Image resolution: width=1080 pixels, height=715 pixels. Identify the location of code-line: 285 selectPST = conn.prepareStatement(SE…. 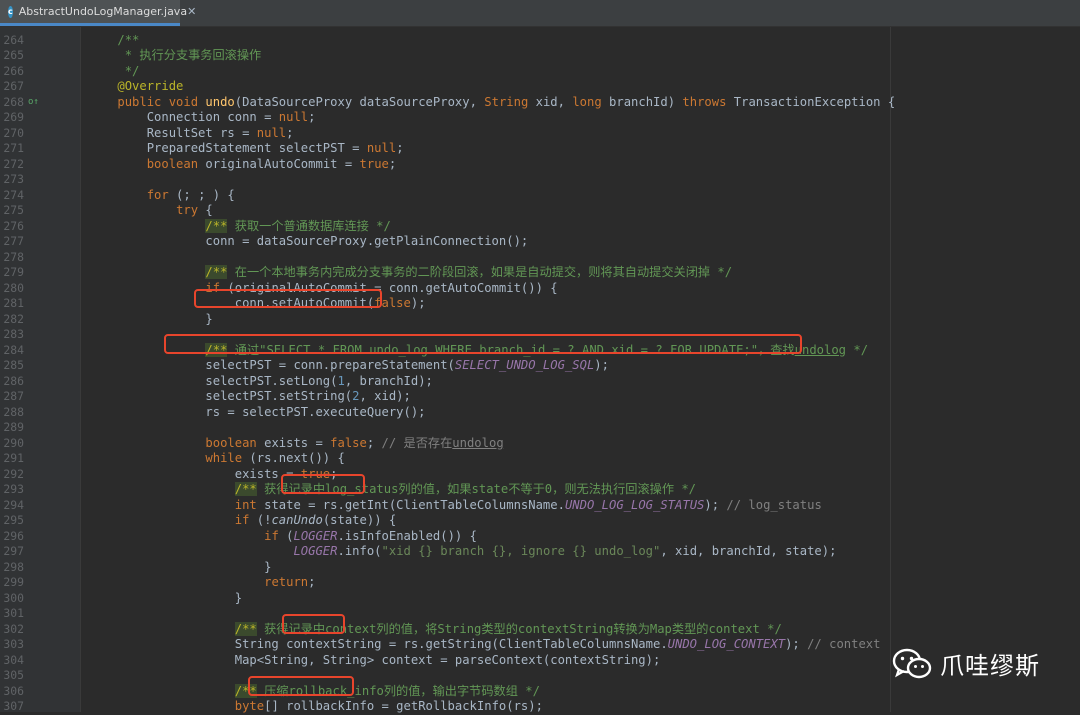
(540, 366).